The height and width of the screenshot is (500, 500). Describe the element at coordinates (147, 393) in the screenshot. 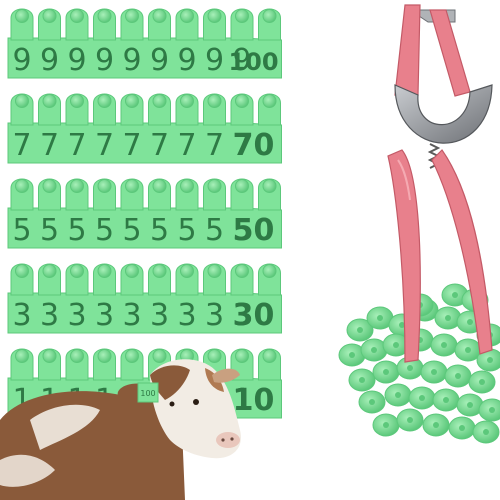

I see `calf-tag-number: 100` at that location.